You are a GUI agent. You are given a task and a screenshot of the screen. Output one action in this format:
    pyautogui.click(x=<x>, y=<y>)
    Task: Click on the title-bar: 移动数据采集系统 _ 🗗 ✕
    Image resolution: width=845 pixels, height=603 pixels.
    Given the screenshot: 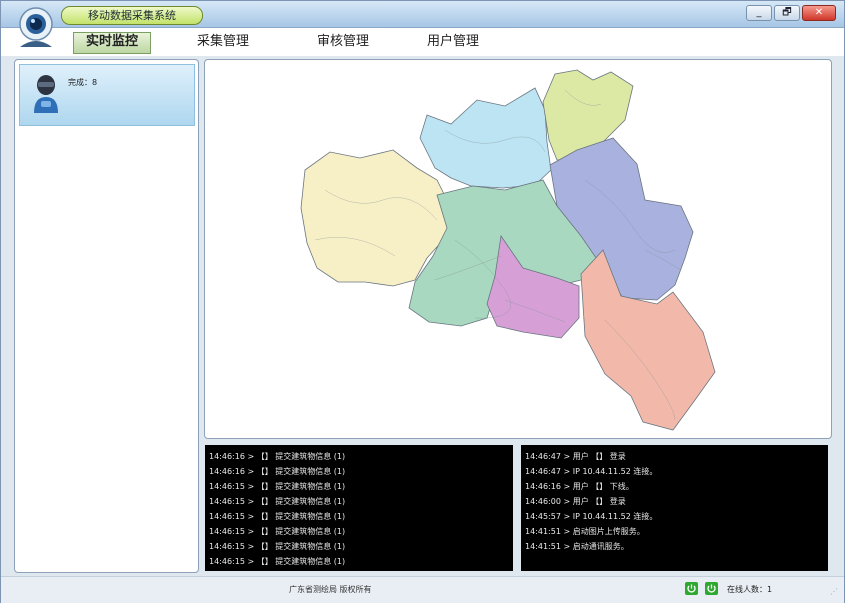 What is the action you would take?
    pyautogui.click(x=422, y=14)
    